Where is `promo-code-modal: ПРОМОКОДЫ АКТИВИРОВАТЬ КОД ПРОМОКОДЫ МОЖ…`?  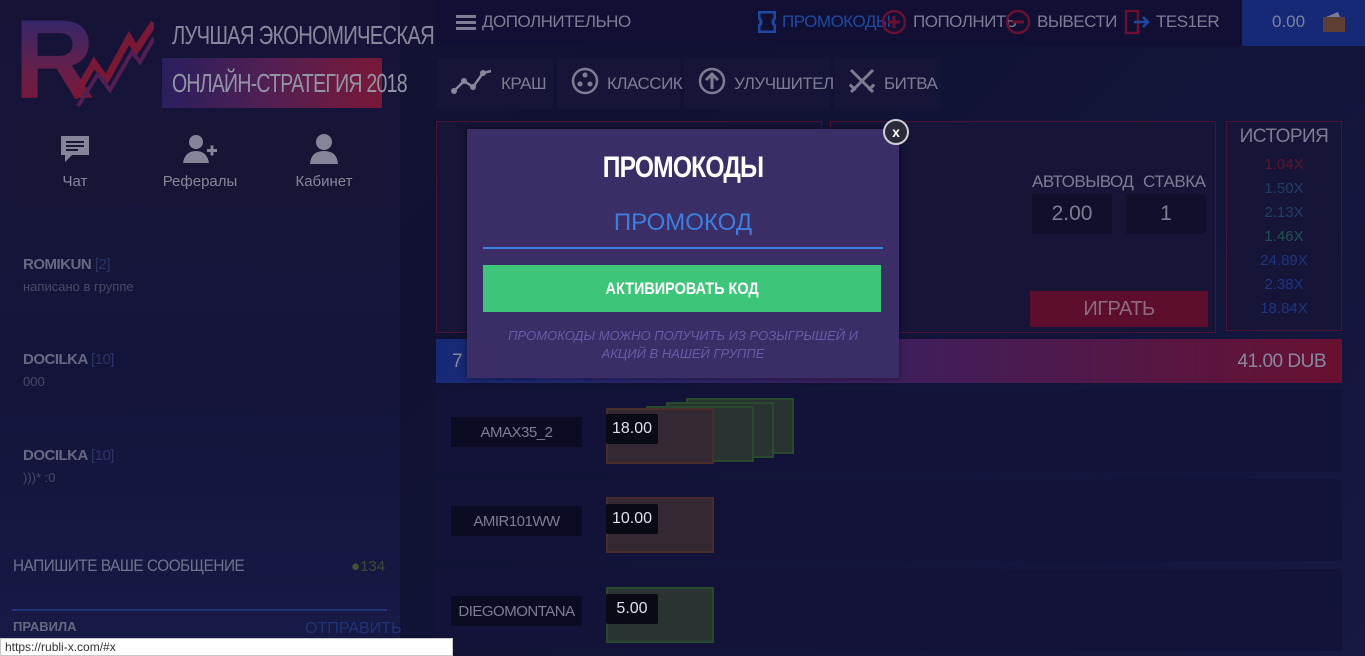 promo-code-modal: ПРОМОКОДЫ АКТИВИРОВАТЬ КОД ПРОМОКОДЫ МОЖ… is located at coordinates (683, 253).